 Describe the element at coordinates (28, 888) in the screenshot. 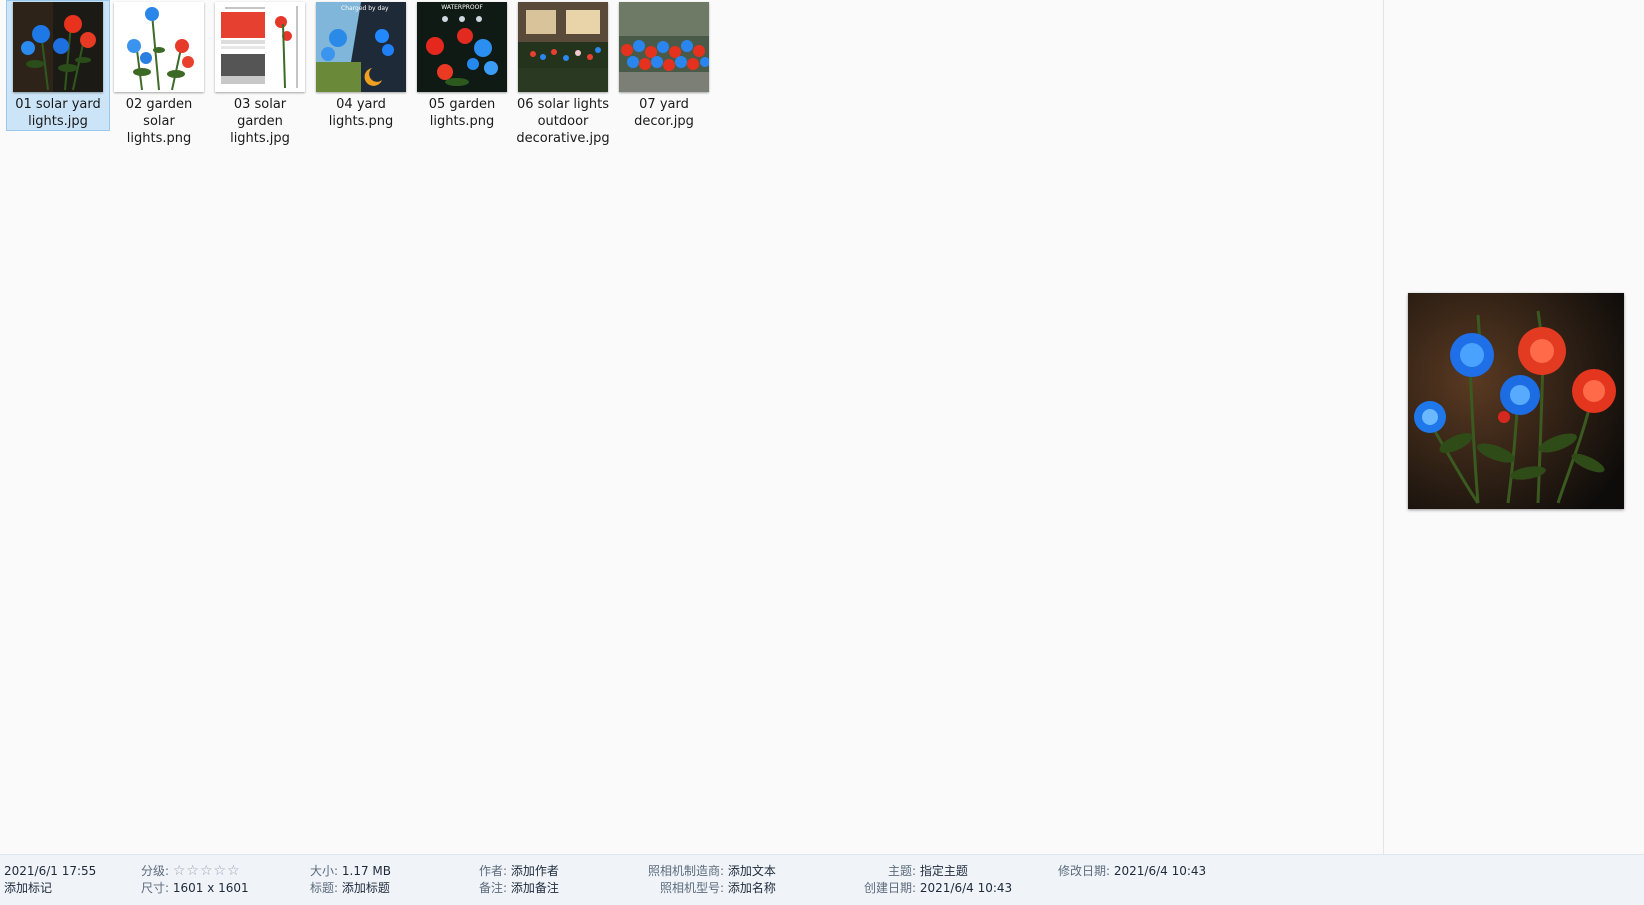

I see `add-tags-link: 添加标记` at that location.